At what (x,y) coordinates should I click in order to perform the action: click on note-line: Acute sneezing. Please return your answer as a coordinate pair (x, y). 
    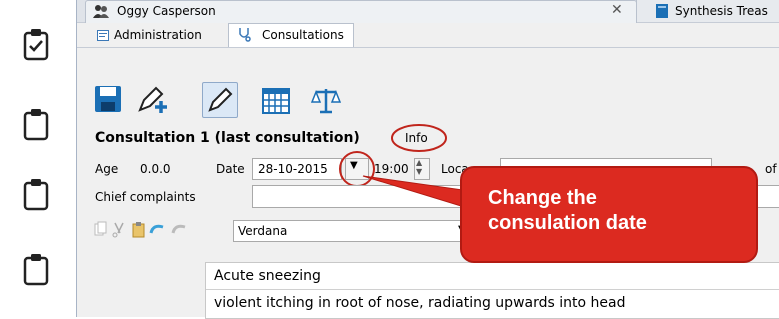
    Looking at the image, I should click on (267, 276).